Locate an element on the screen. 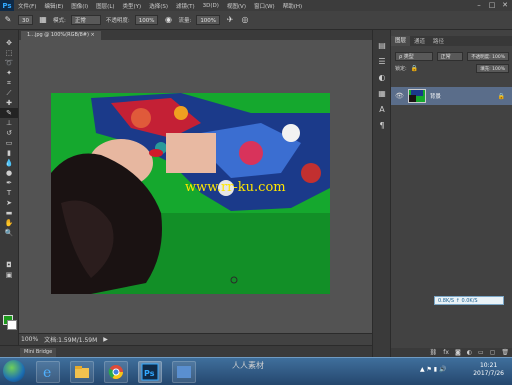  crop-tool-icon: ⌗ is located at coordinates (9, 83).